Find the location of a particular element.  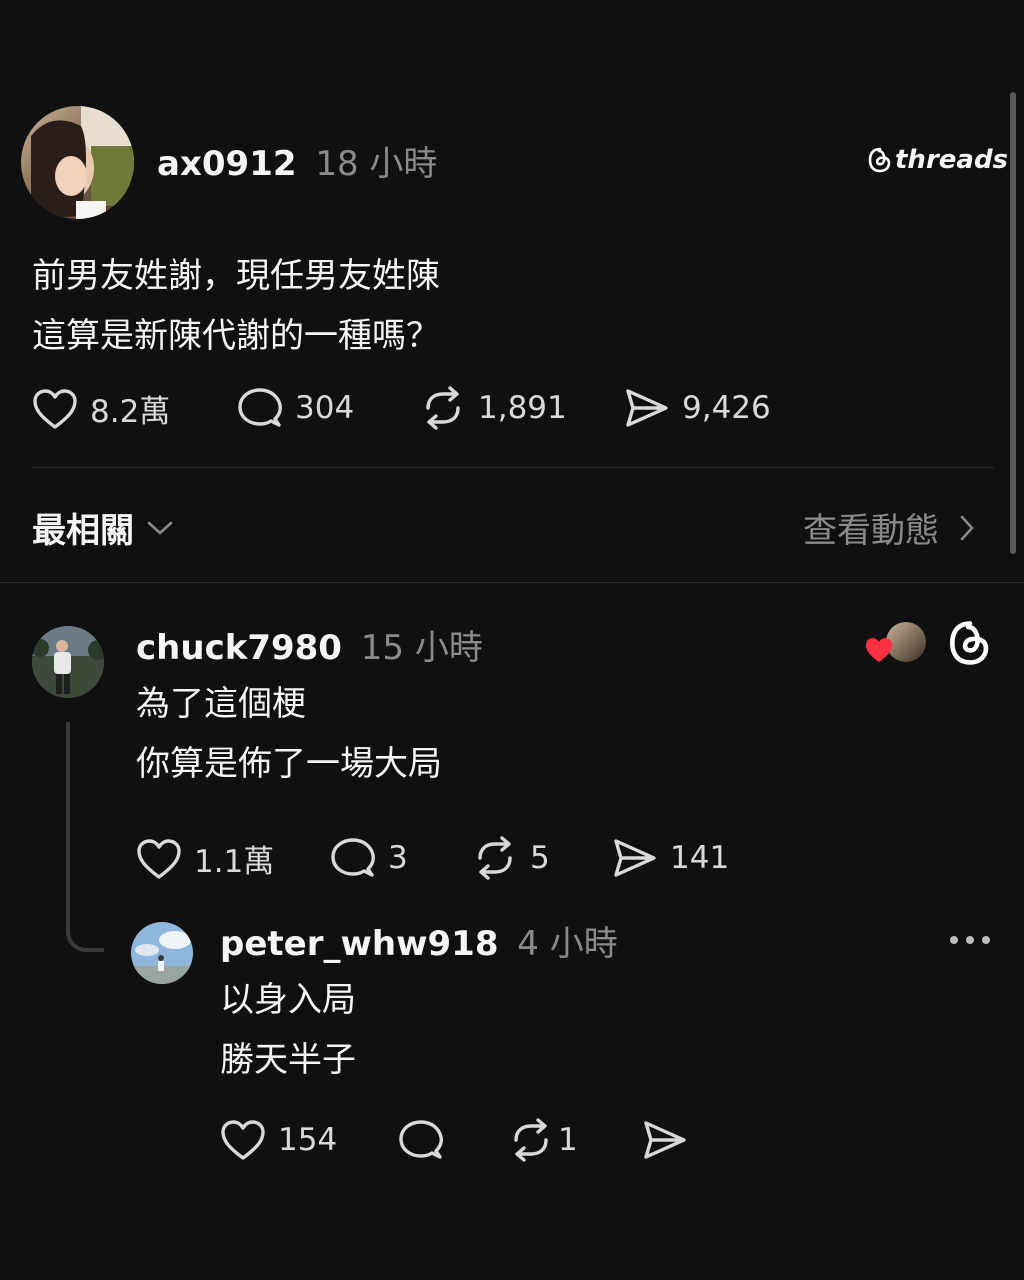

more-options-button is located at coordinates (970, 939).